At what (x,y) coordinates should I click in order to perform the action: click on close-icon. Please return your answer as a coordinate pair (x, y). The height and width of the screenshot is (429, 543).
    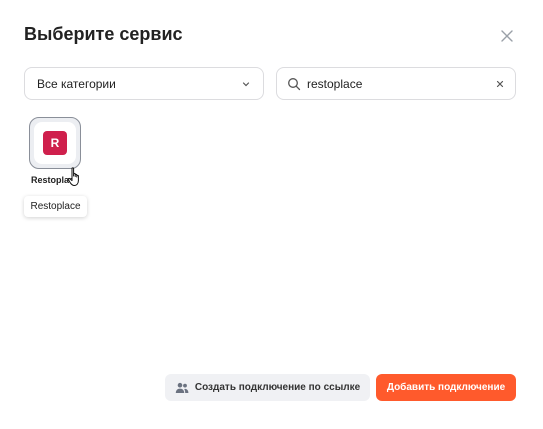
    Looking at the image, I should click on (507, 36).